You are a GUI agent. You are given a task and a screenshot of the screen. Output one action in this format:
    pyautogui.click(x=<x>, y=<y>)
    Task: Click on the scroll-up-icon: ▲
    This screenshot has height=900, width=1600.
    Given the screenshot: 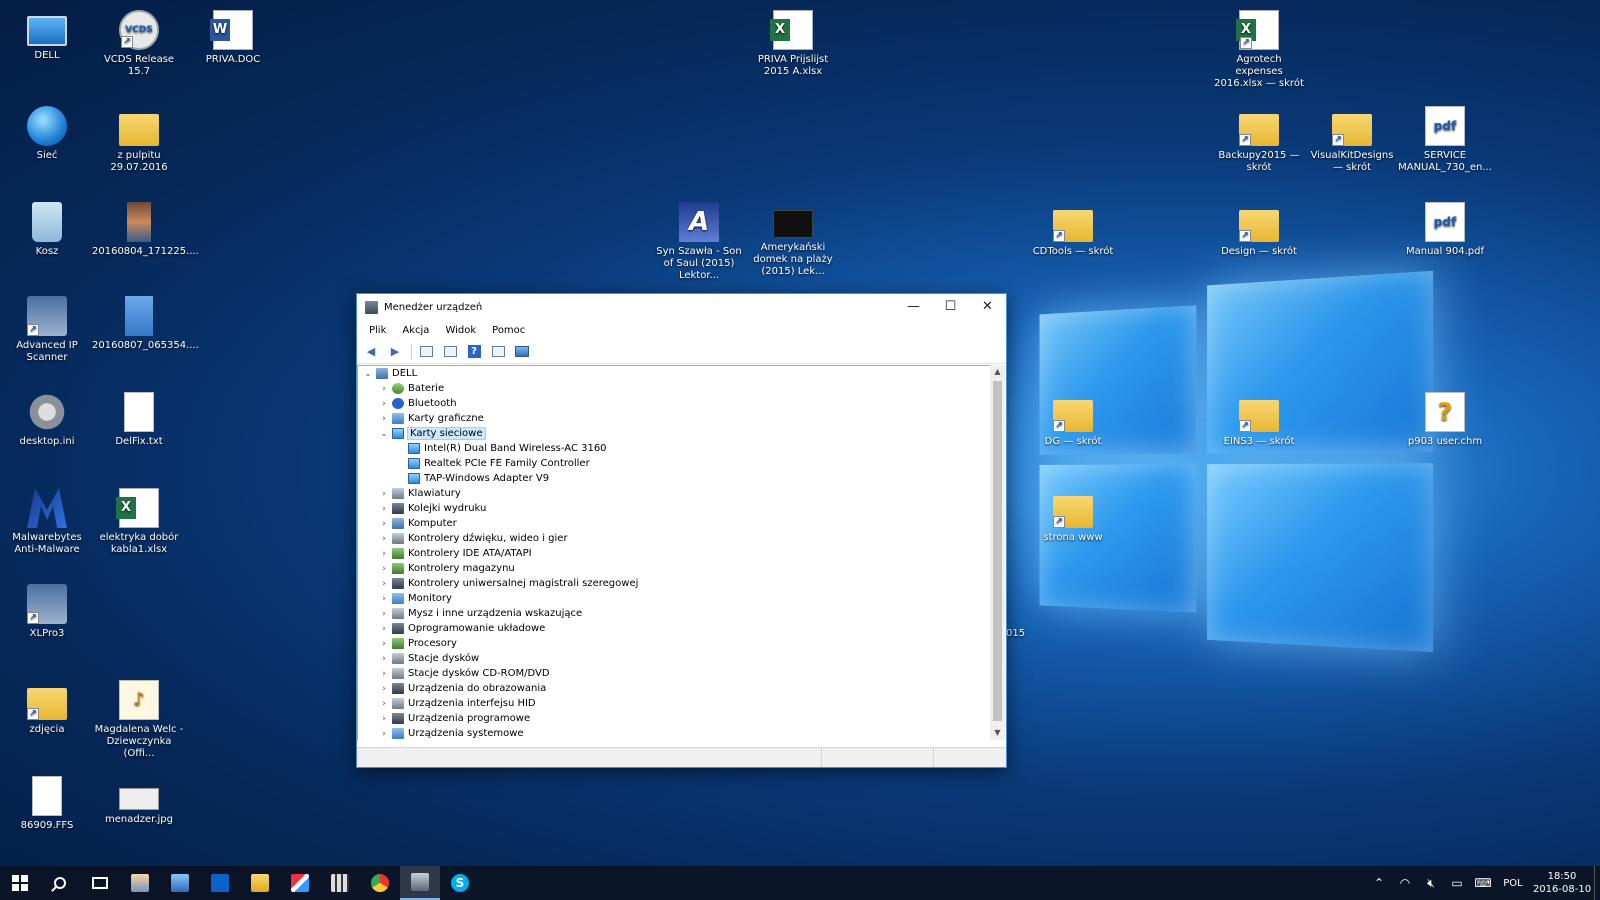 What is the action you would take?
    pyautogui.click(x=997, y=372)
    